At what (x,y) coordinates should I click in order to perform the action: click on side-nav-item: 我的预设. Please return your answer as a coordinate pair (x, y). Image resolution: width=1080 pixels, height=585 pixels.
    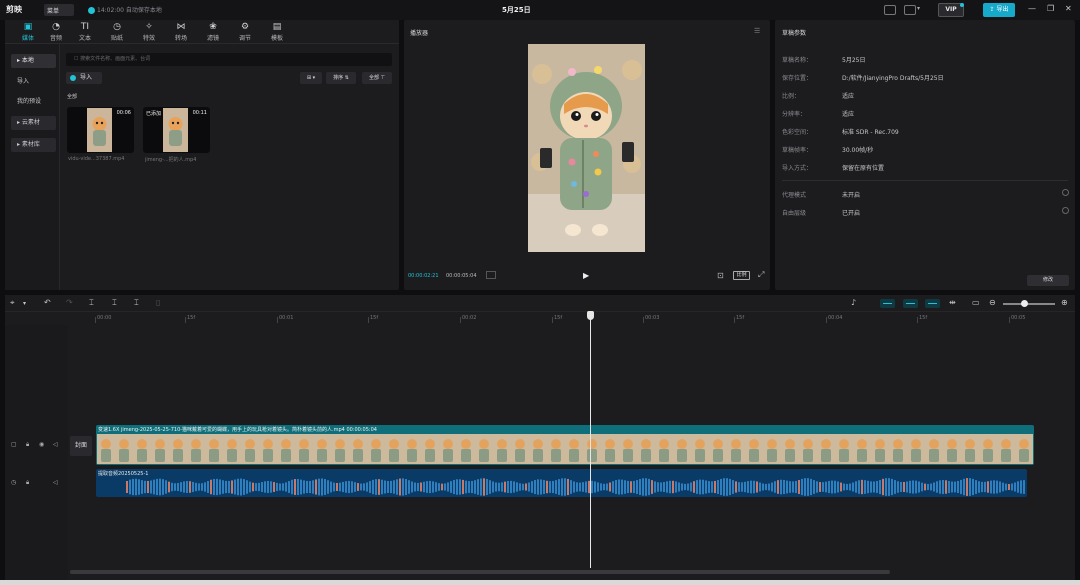
    Looking at the image, I should click on (33, 102).